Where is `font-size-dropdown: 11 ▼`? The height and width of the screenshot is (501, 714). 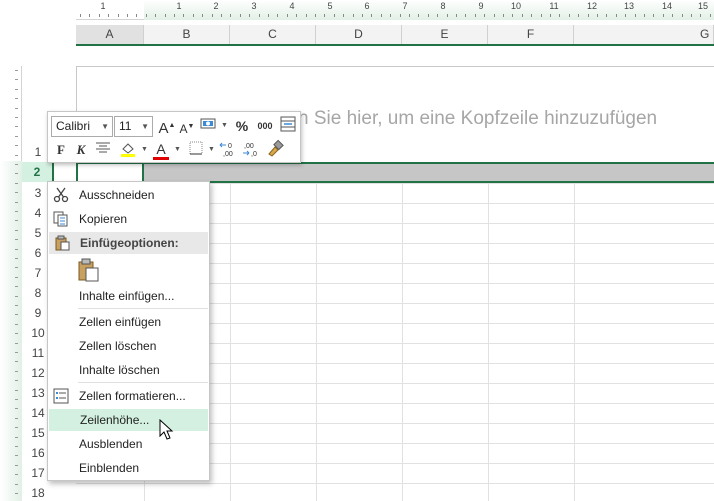 font-size-dropdown: 11 ▼ is located at coordinates (133, 126).